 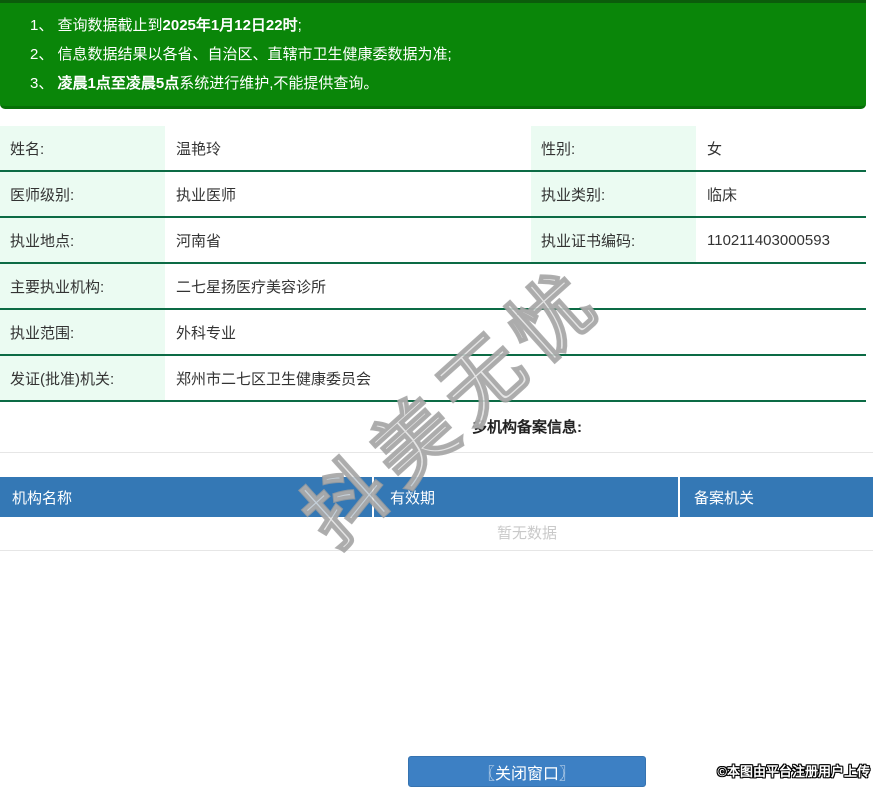 What do you see at coordinates (206, 195) in the screenshot?
I see `doctor-level-value: 执业医师` at bounding box center [206, 195].